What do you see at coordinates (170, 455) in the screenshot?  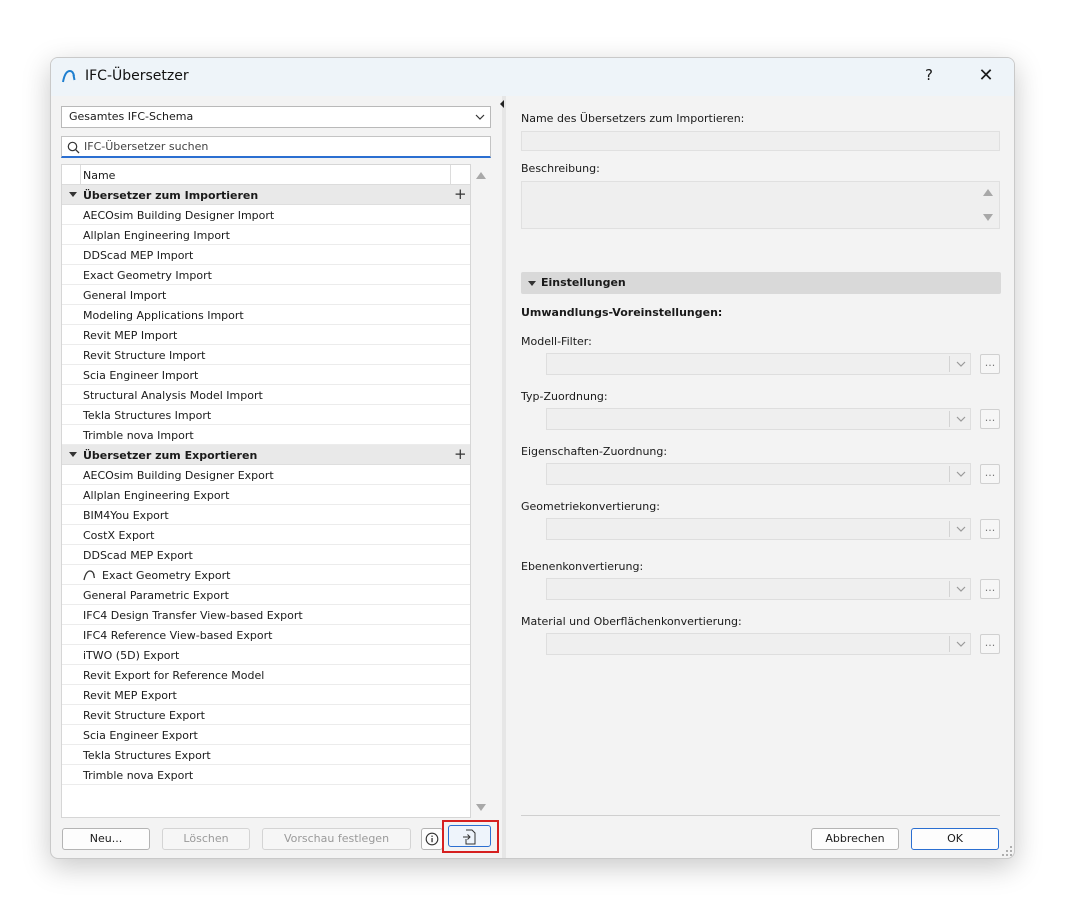 I see `group-label: Übersetzer zum Exportieren` at bounding box center [170, 455].